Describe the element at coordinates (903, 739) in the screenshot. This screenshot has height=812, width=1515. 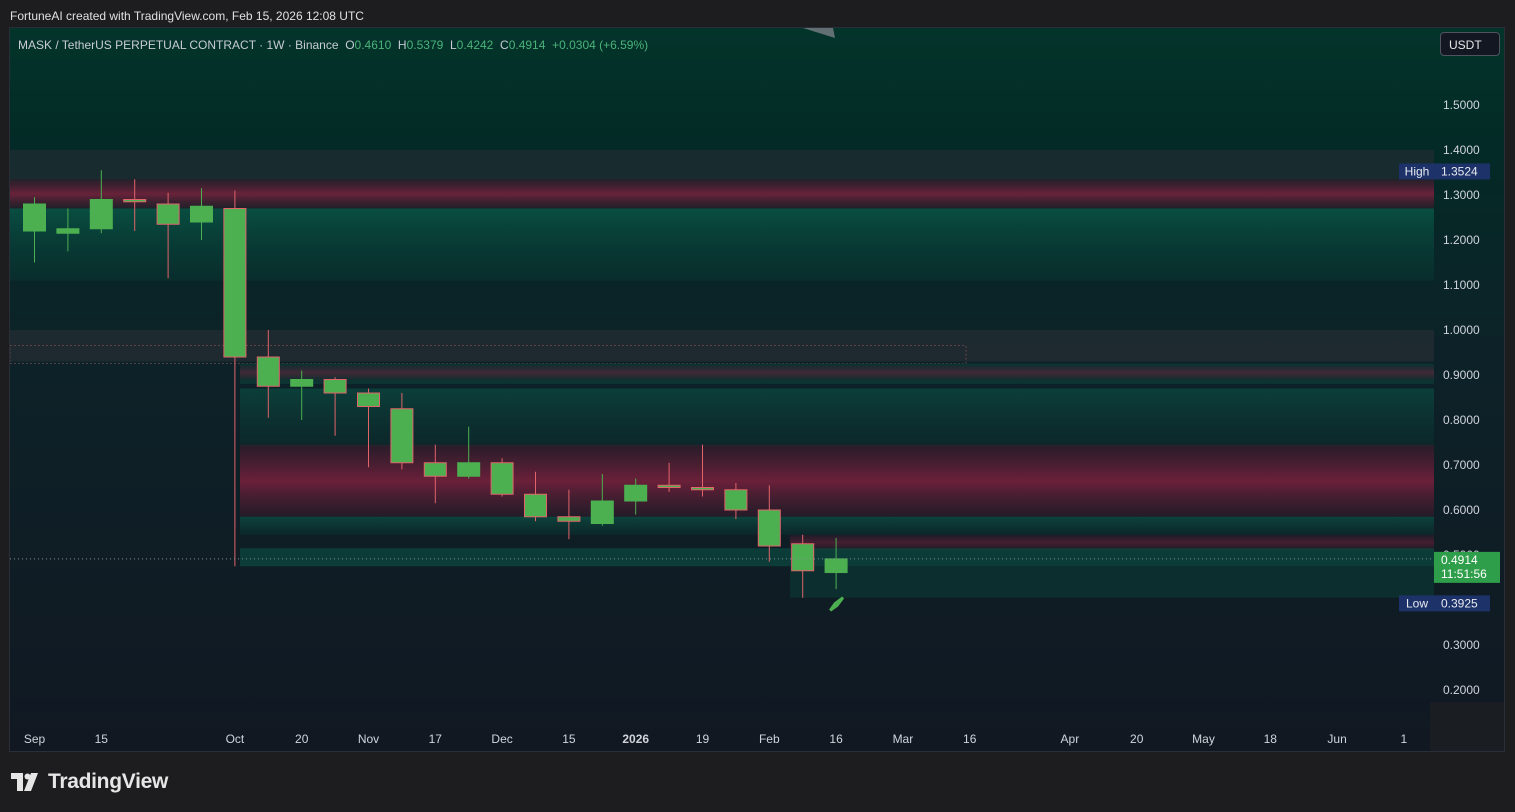
I see `x-tick-label: Mar` at that location.